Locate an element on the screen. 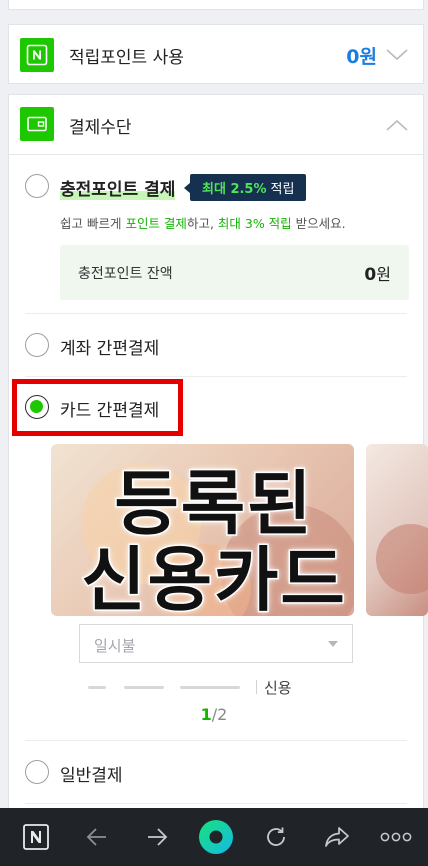 This screenshot has height=866, width=428. points-section: 적립포인트 사용 0원 is located at coordinates (216, 54).